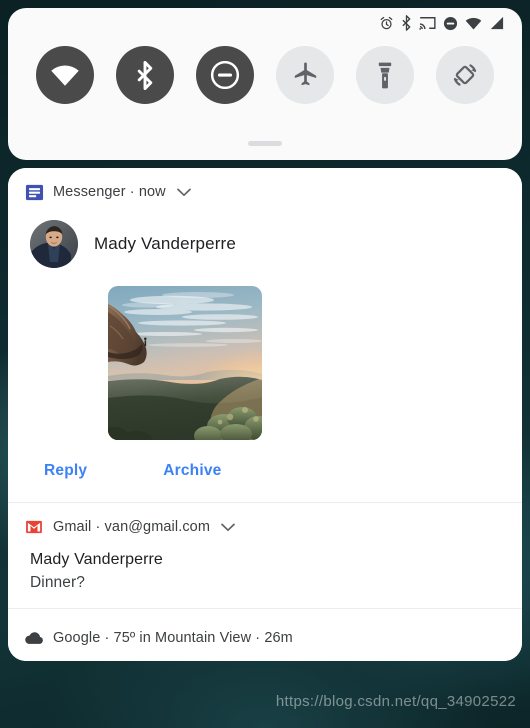  I want to click on gmail-text: Dinner?, so click(57, 582).